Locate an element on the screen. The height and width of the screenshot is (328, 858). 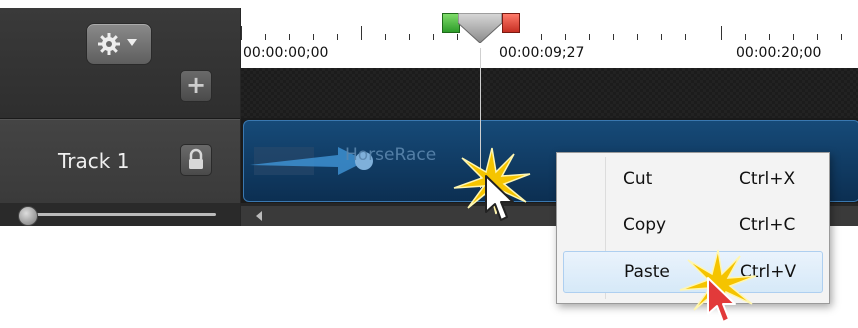
time-ruler: 00:00:00;00 00:00:09;27 00:00:20;00 is located at coordinates (549, 38).